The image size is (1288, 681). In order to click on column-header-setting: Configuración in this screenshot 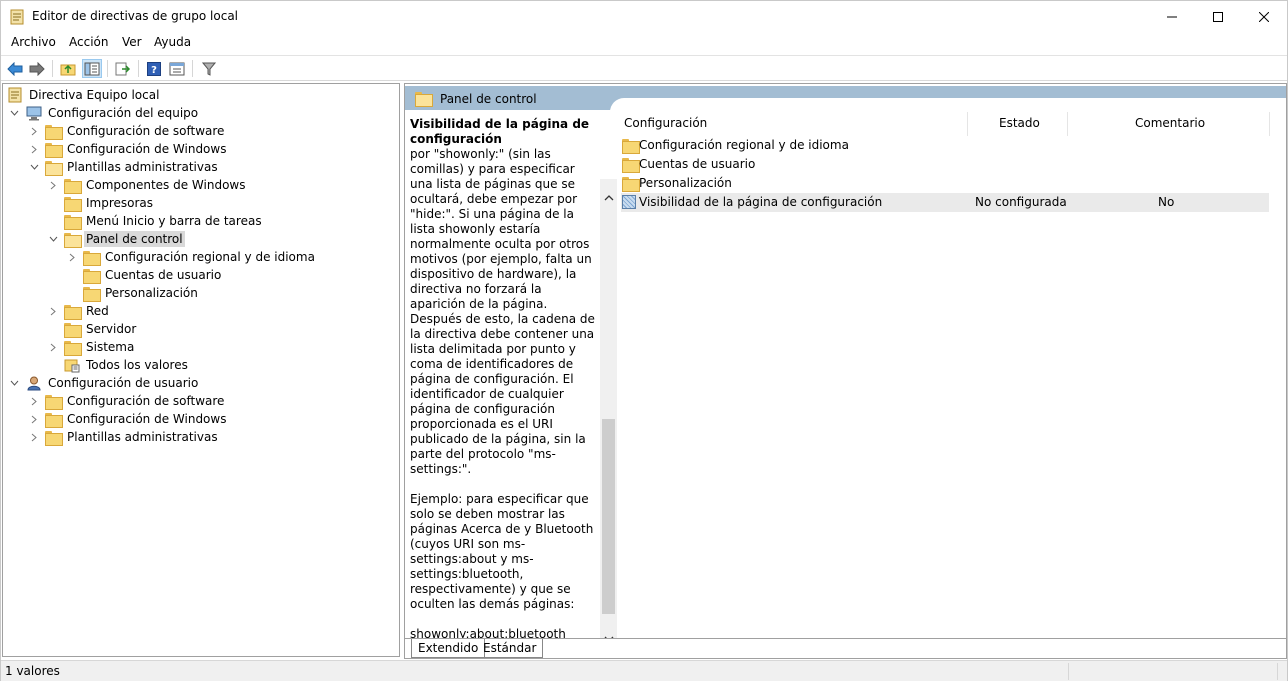, I will do `click(665, 123)`.